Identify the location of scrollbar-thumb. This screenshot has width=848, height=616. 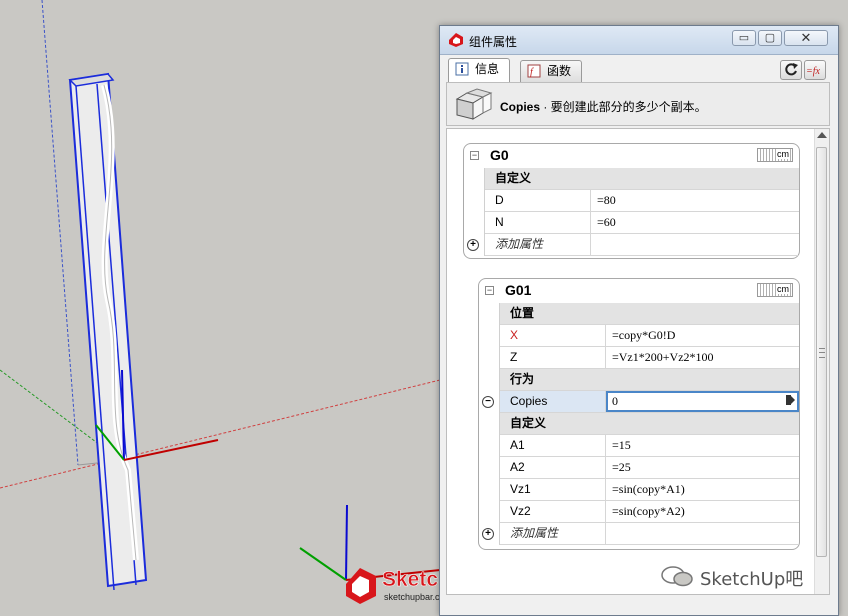
(821, 352).